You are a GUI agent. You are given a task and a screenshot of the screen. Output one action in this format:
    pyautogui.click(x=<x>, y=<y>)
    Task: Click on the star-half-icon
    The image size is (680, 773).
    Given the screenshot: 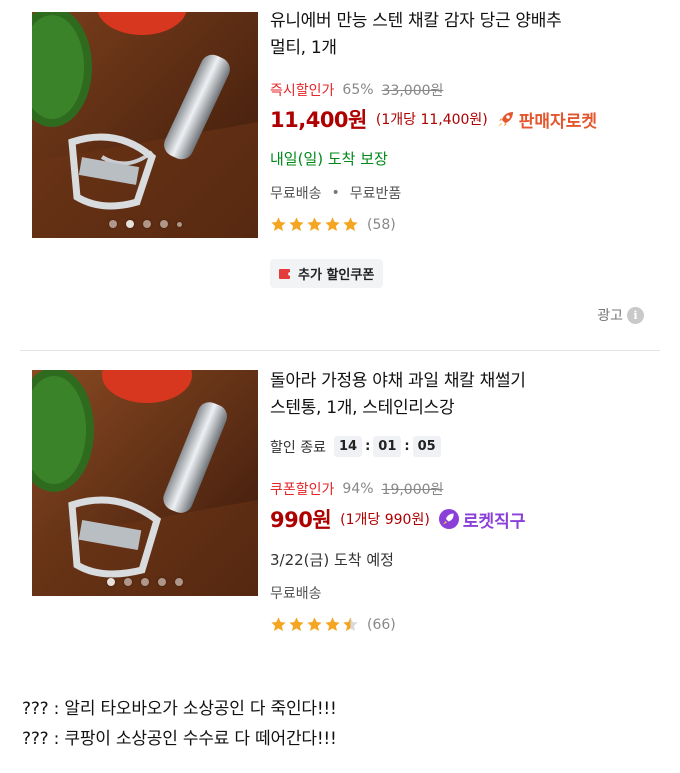 What is the action you would take?
    pyautogui.click(x=350, y=624)
    